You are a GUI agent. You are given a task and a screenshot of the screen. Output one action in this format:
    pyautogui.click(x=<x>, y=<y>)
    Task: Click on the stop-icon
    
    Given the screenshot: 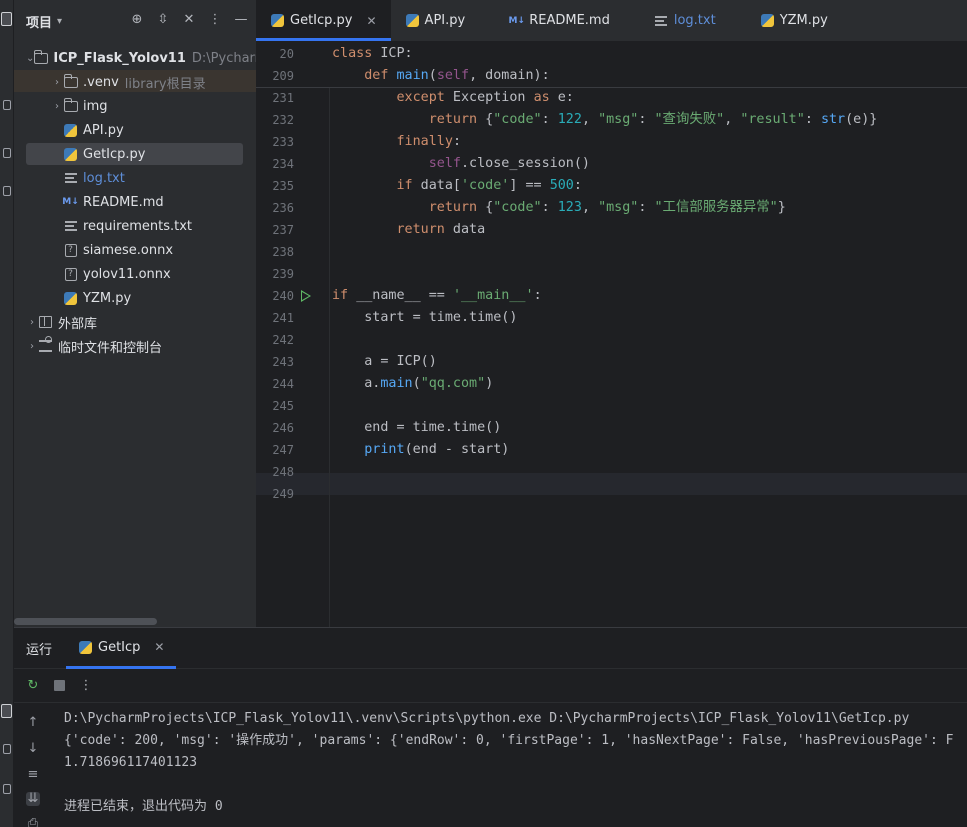 What is the action you would take?
    pyautogui.click(x=59, y=685)
    